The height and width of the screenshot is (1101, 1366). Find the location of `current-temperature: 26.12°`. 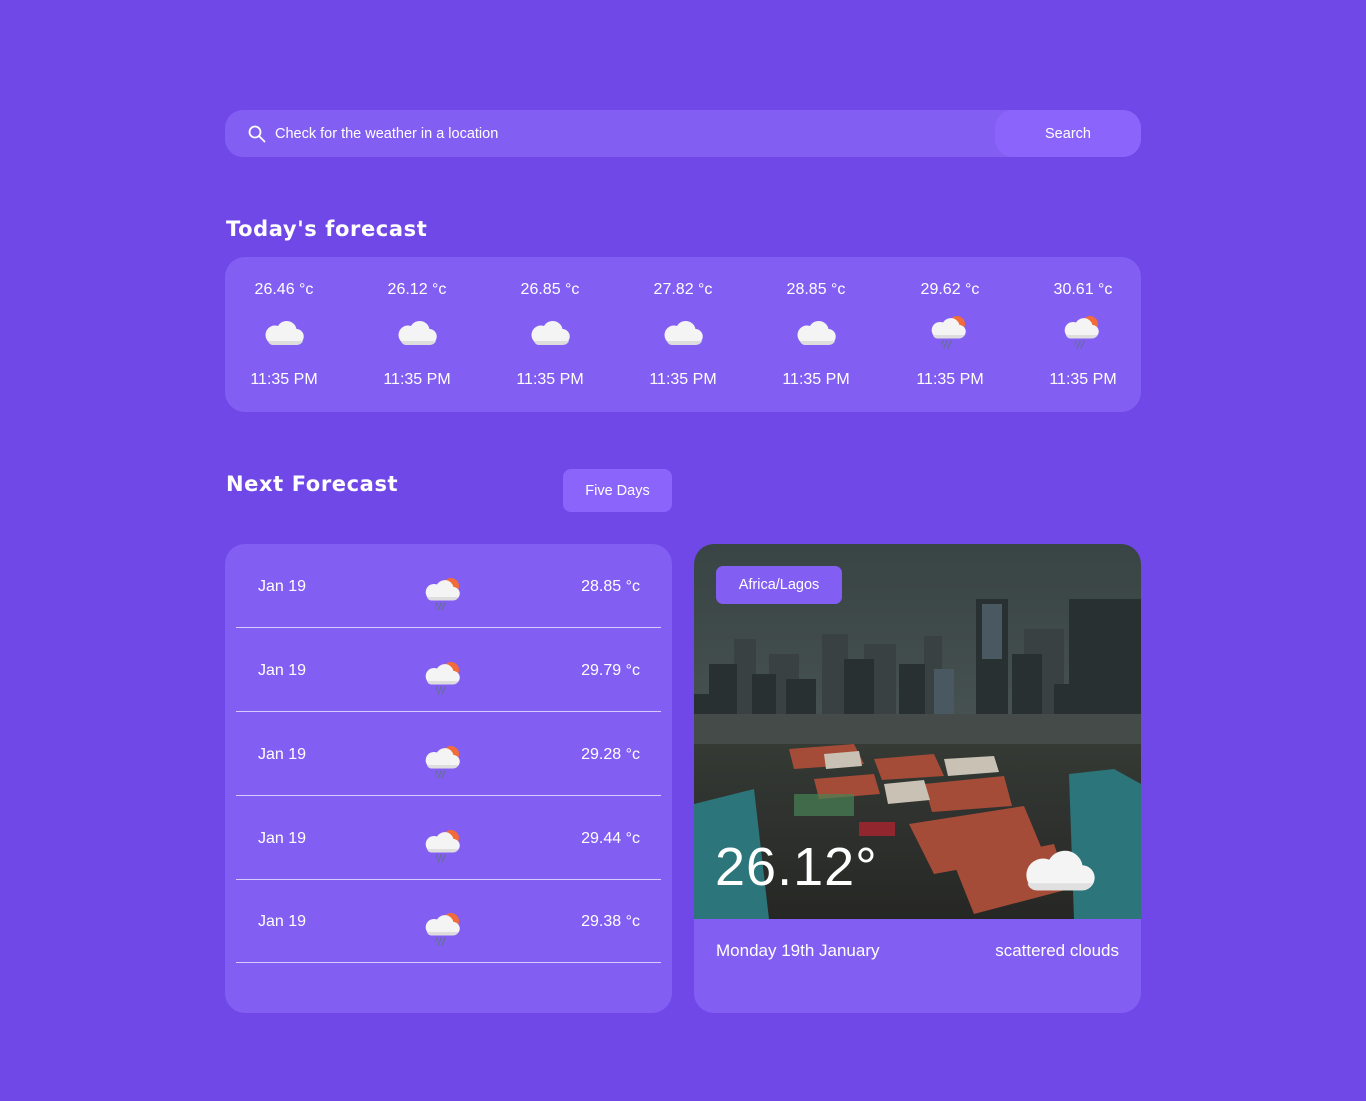

current-temperature: 26.12° is located at coordinates (796, 867).